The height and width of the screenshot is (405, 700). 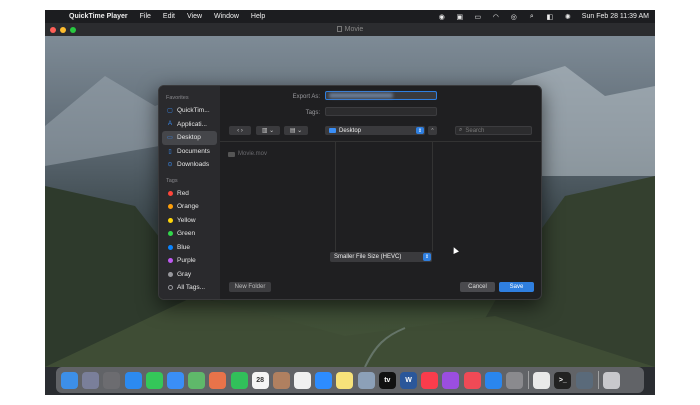 What do you see at coordinates (226, 16) in the screenshot?
I see `menu-window: Window` at bounding box center [226, 16].